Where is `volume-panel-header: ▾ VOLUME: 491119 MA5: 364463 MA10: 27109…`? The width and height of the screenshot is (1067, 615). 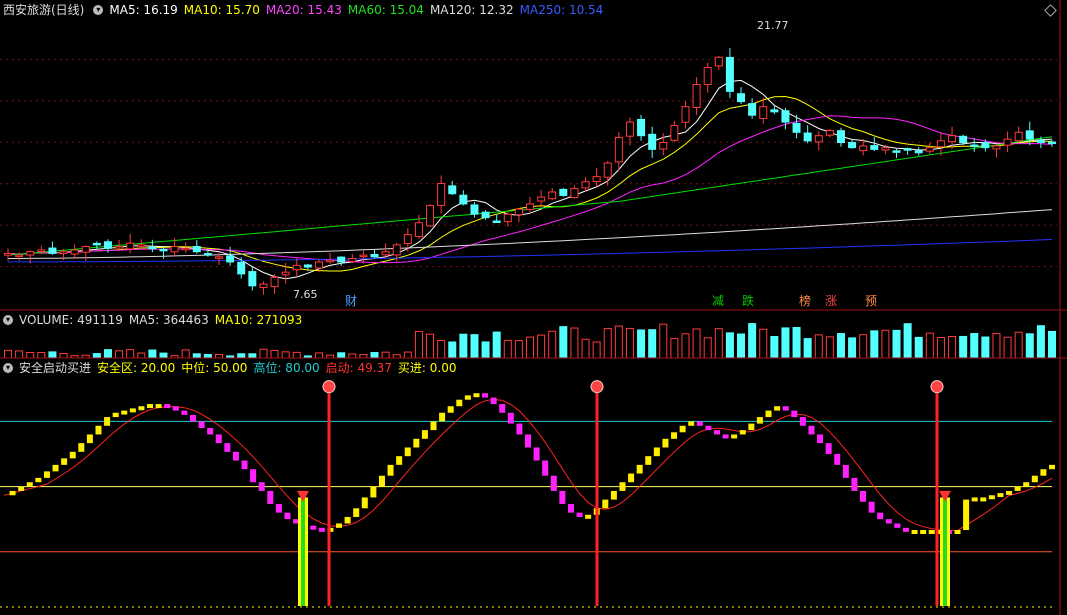
volume-panel-header: ▾ VOLUME: 491119 MA5: 364463 MA10: 27109… is located at coordinates (154, 320).